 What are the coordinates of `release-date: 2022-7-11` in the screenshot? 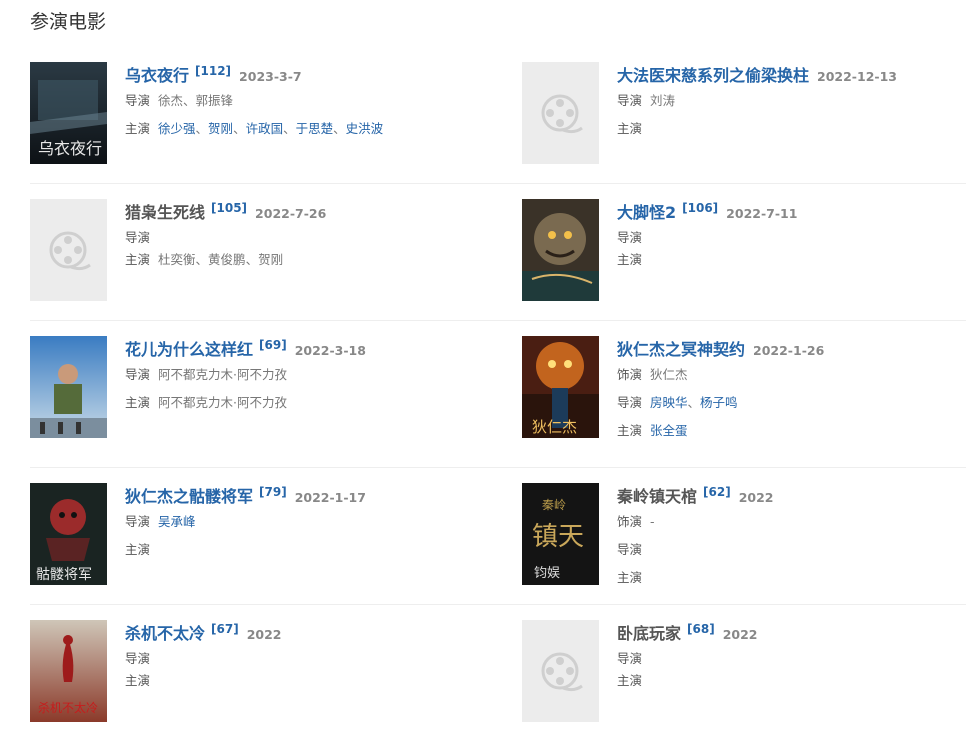 It's located at (762, 213).